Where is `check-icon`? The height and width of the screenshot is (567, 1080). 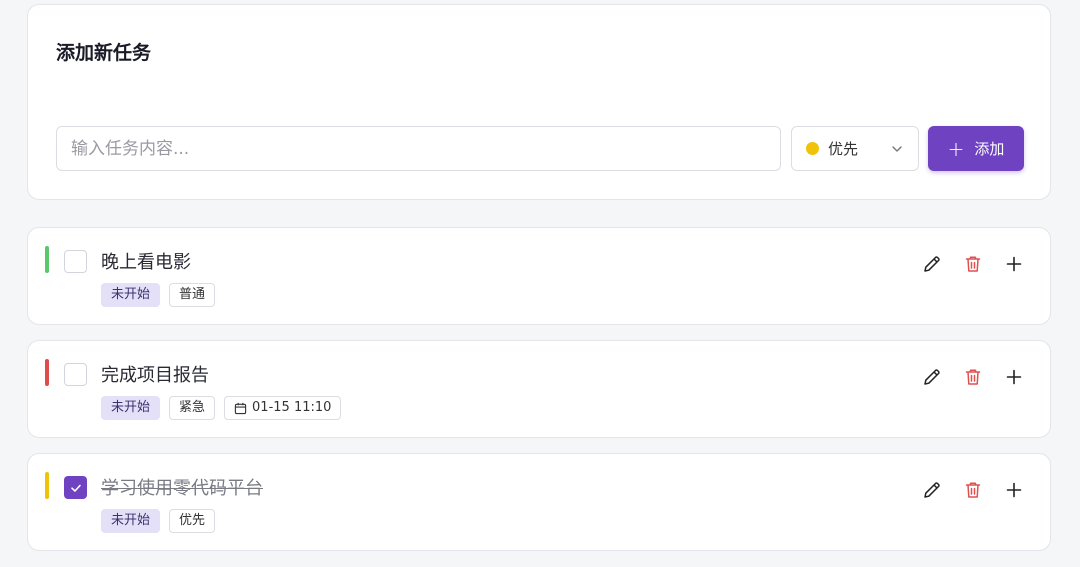
check-icon is located at coordinates (75, 488).